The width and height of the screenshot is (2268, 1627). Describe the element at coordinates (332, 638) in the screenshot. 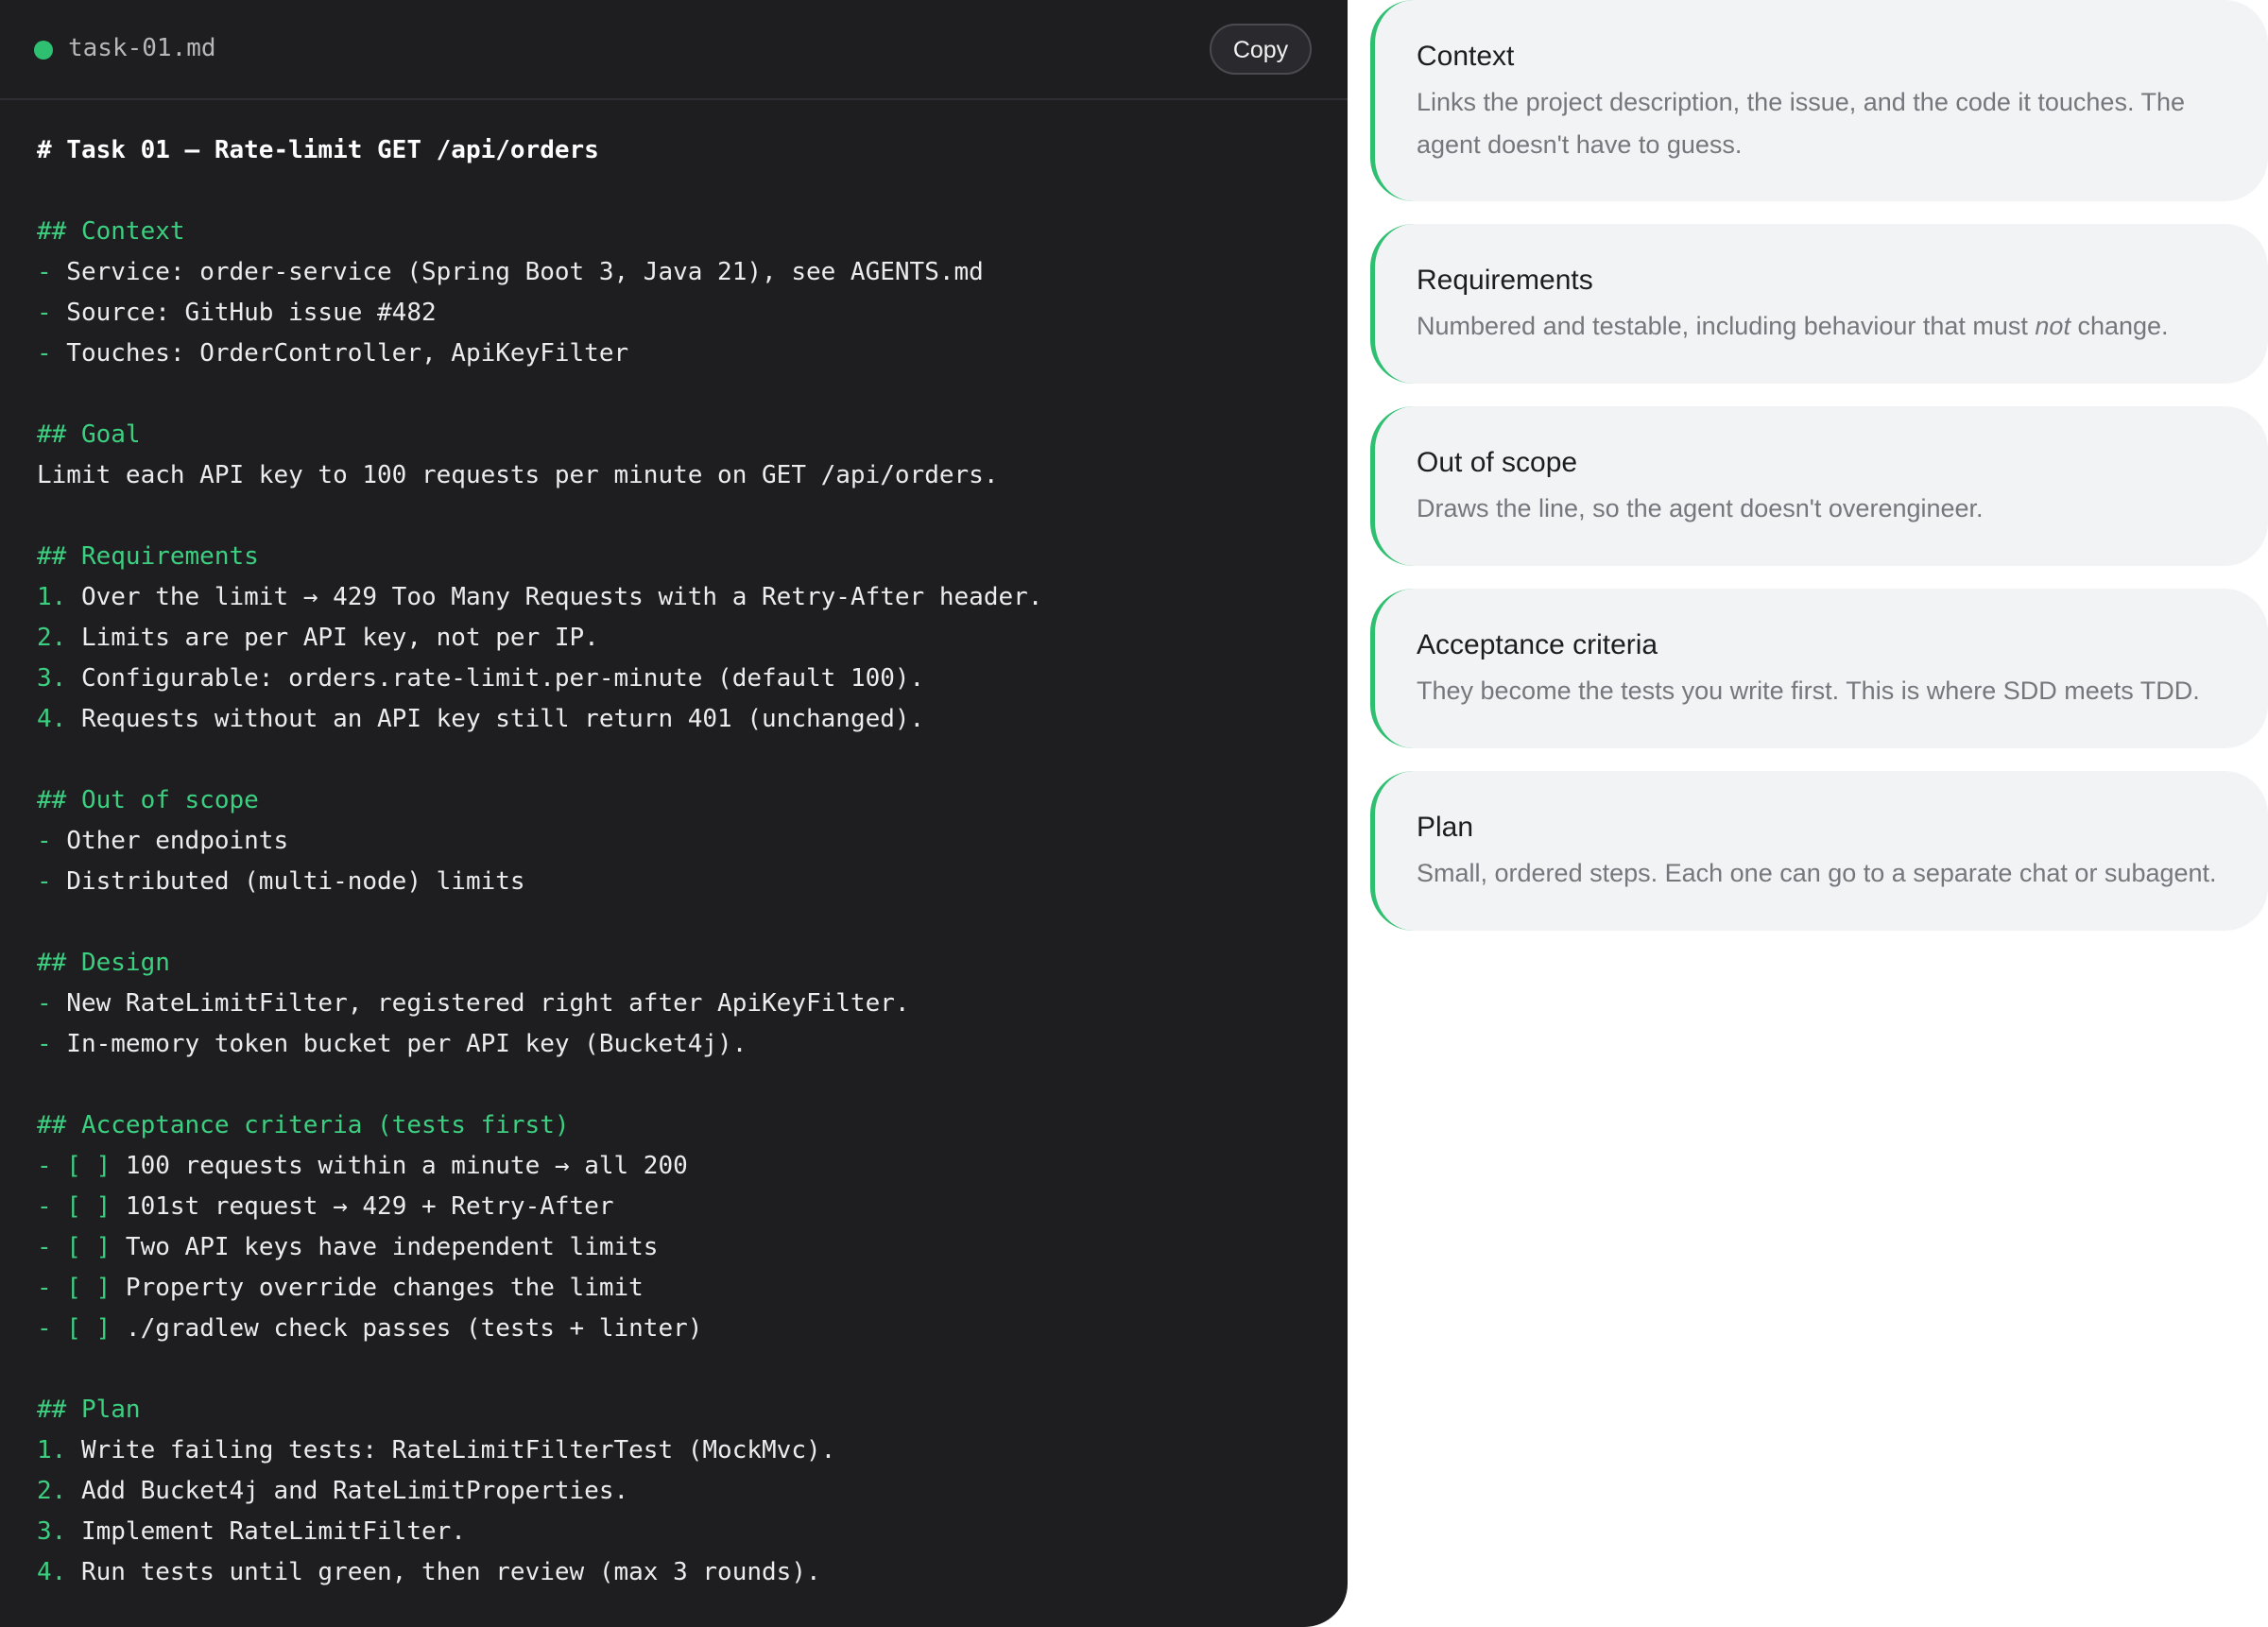

I see `list-item-text: Limits are per API key, not per IP.` at that location.